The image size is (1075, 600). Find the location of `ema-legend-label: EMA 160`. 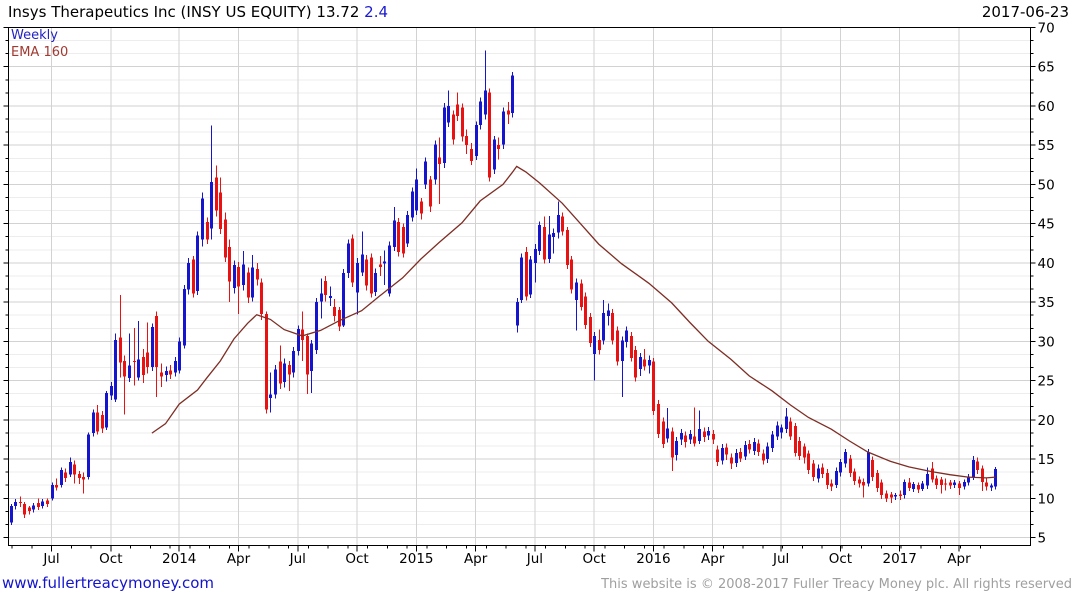

ema-legend-label: EMA 160 is located at coordinates (40, 52).